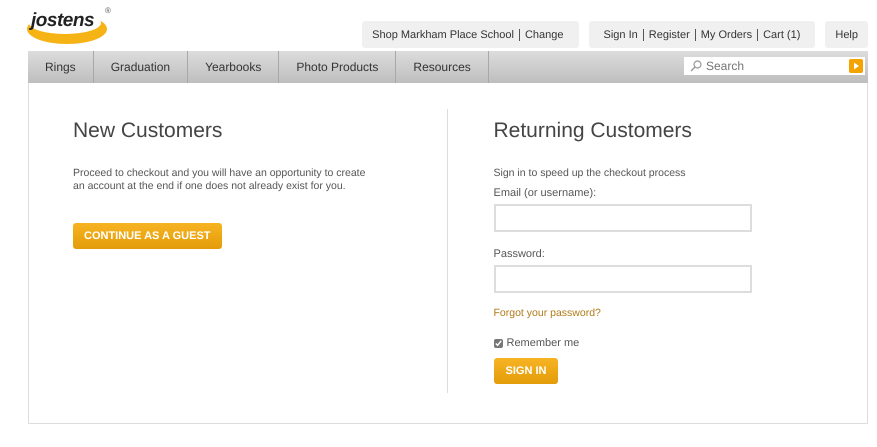 The width and height of the screenshot is (877, 447). Describe the element at coordinates (623, 218) in the screenshot. I see `email-field` at that location.